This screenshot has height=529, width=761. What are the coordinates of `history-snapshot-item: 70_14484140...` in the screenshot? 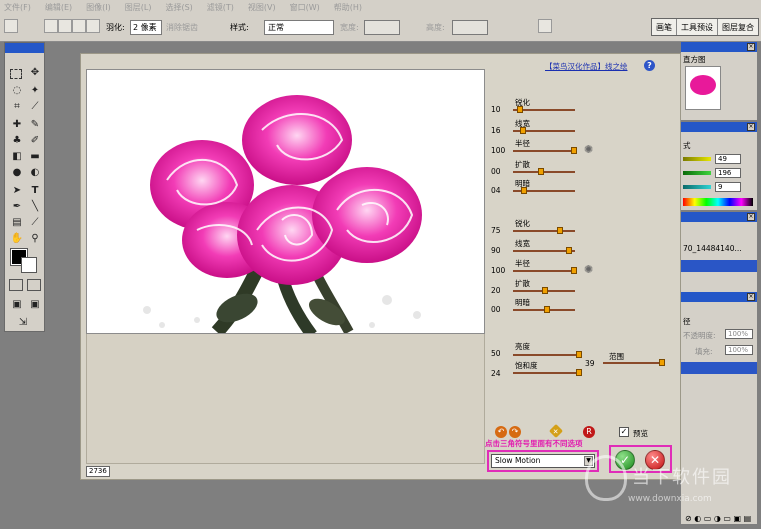 It's located at (712, 248).